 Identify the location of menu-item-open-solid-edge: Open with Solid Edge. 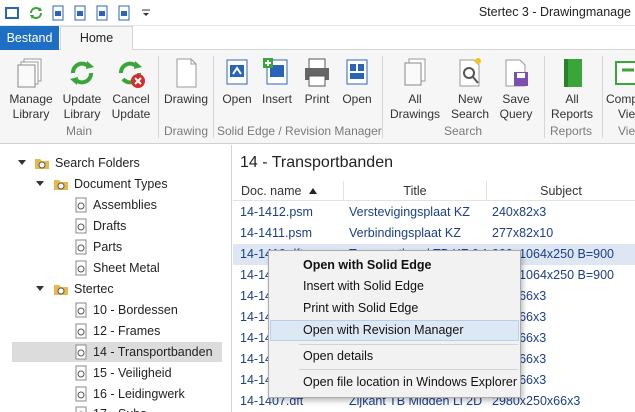
(394, 265).